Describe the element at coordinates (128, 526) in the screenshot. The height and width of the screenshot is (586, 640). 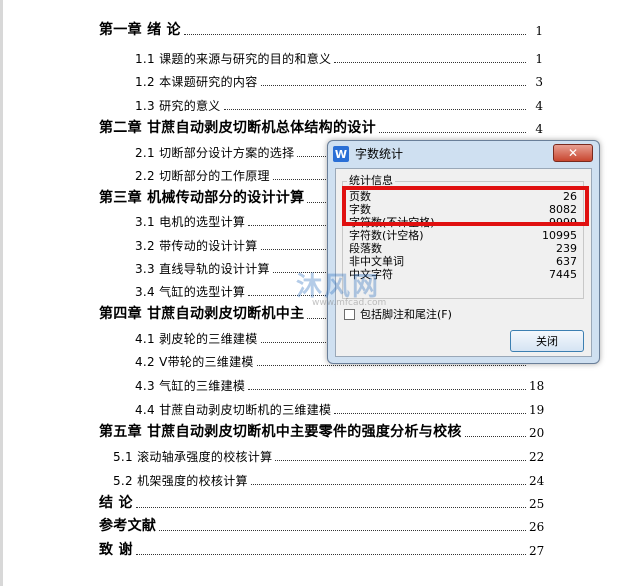
I see `toc-entry-label: 参考文献` at that location.